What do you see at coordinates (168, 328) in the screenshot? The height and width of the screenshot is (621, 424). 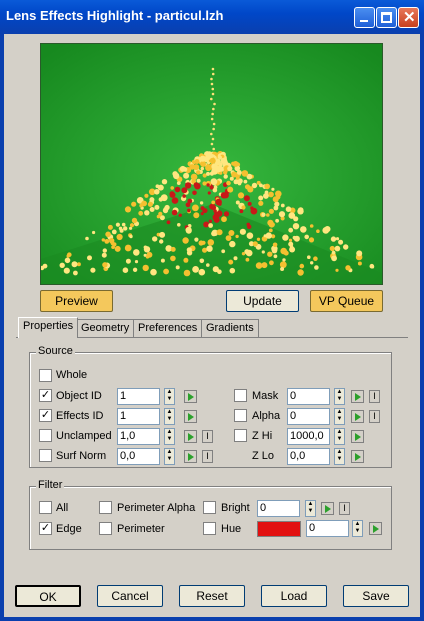 I see `tab-preferences: Preferences` at bounding box center [168, 328].